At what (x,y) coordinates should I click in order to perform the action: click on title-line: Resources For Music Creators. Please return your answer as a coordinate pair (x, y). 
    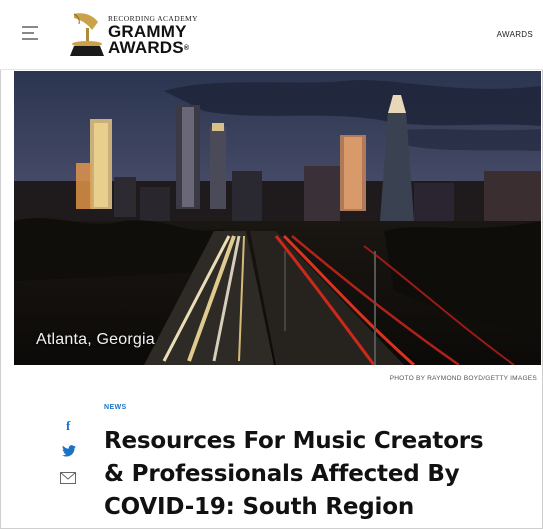
    Looking at the image, I should click on (294, 441).